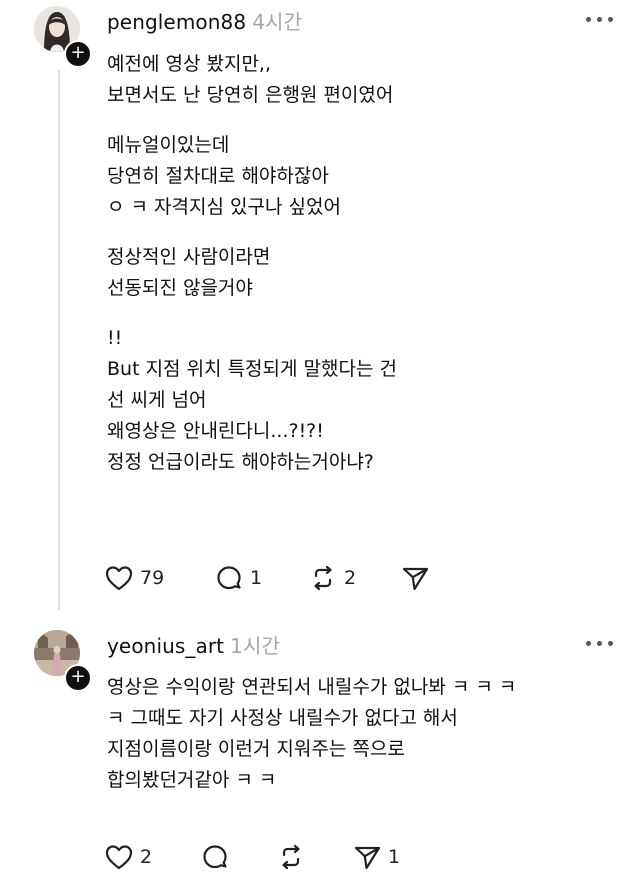 Image resolution: width=640 pixels, height=896 pixels. Describe the element at coordinates (180, 288) in the screenshot. I see `post-line: 선동되진 않을거야` at that location.